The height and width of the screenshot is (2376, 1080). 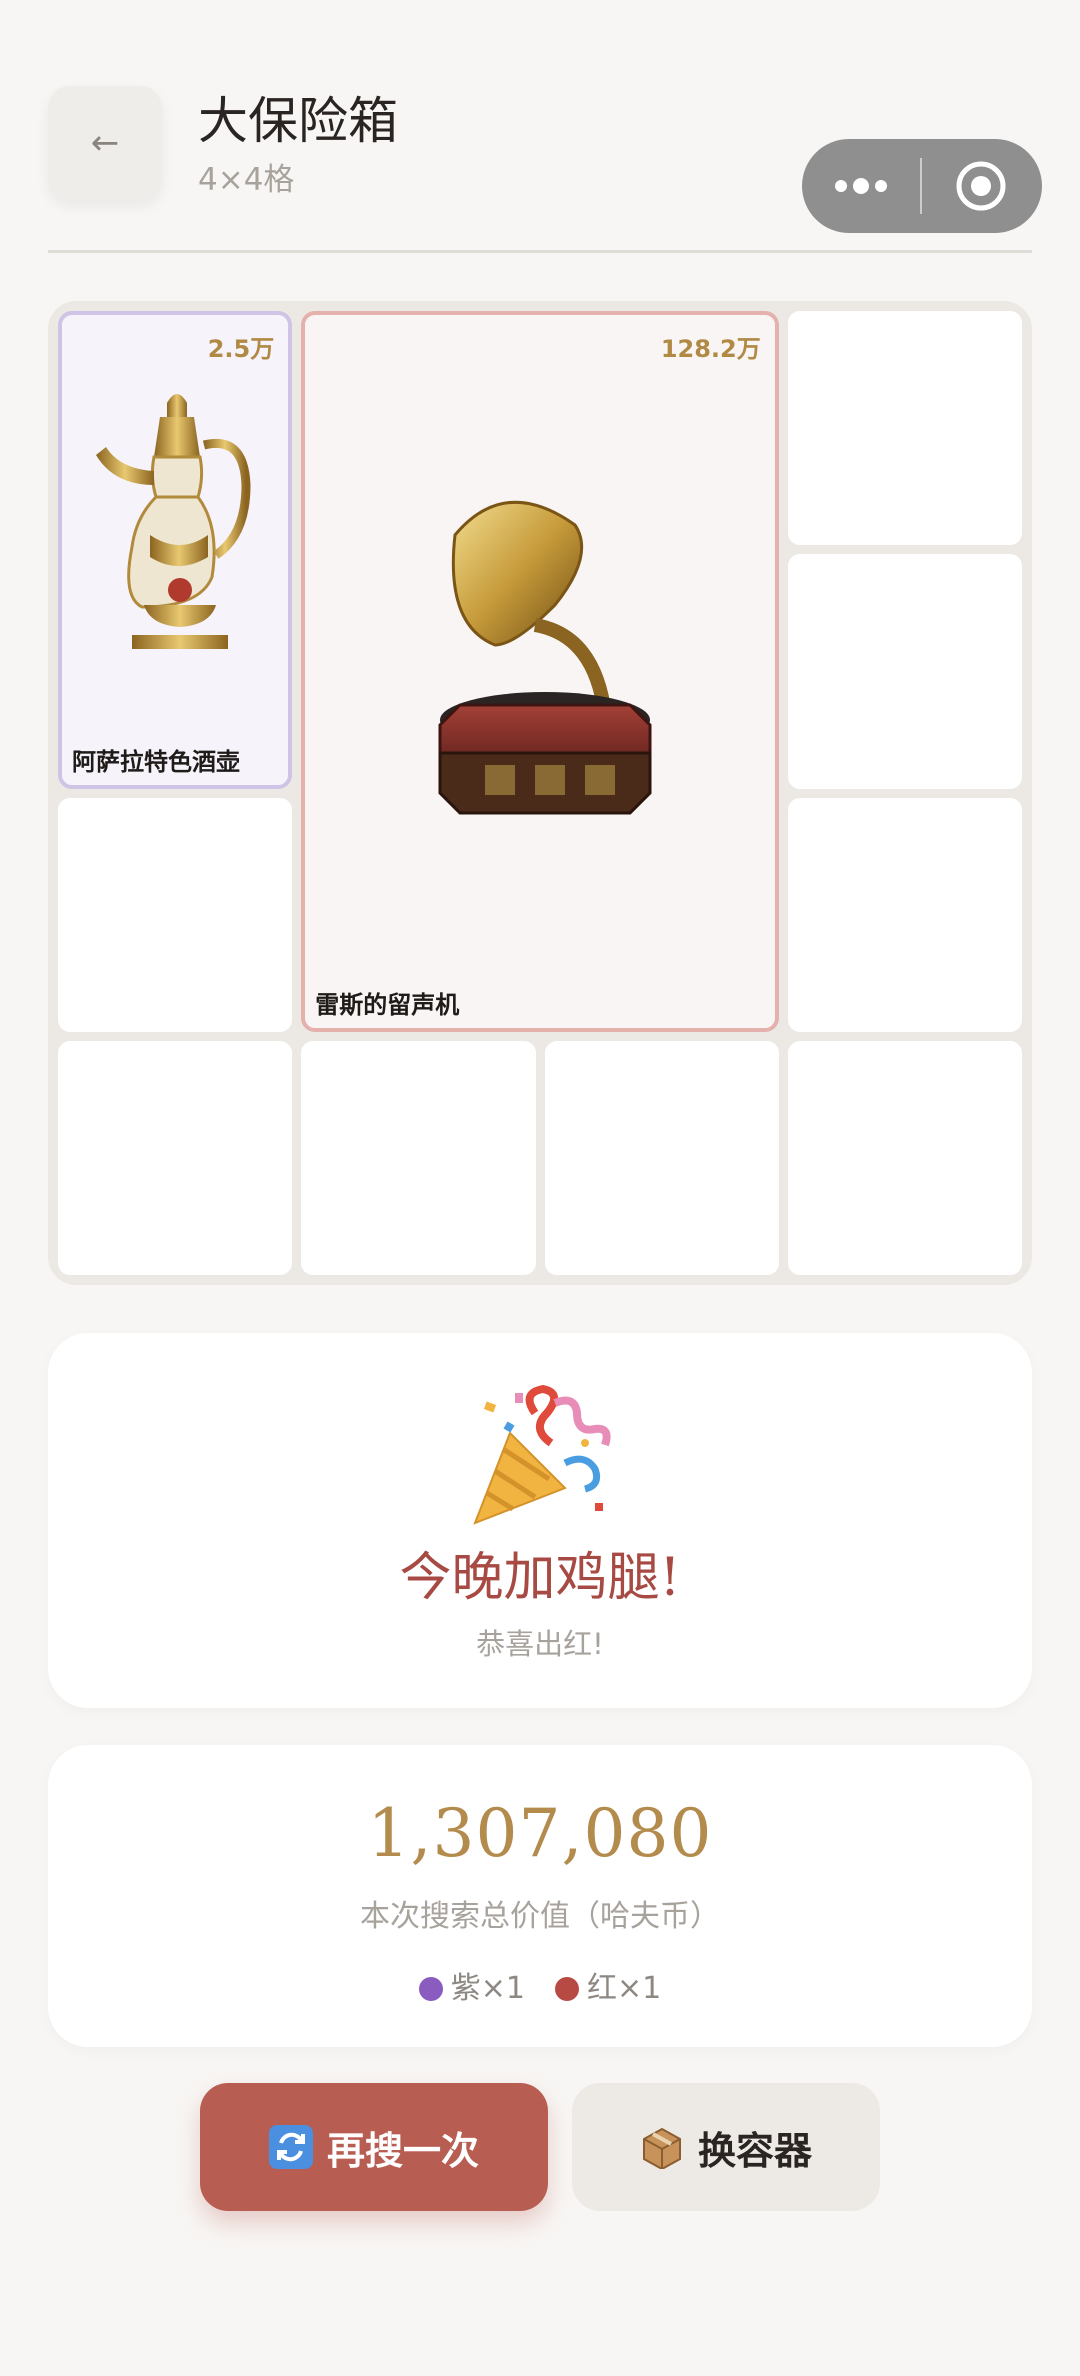 What do you see at coordinates (241, 349) in the screenshot?
I see `item-price: 2.5万` at bounding box center [241, 349].